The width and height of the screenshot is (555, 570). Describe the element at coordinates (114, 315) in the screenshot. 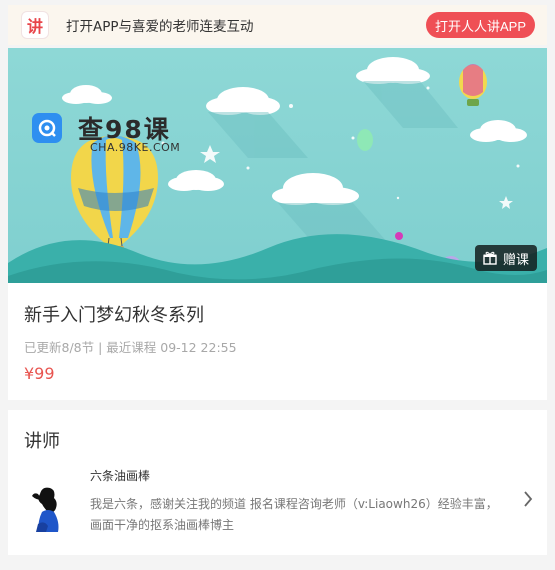

I see `course-title: 新手入门梦幻秋冬系列` at that location.